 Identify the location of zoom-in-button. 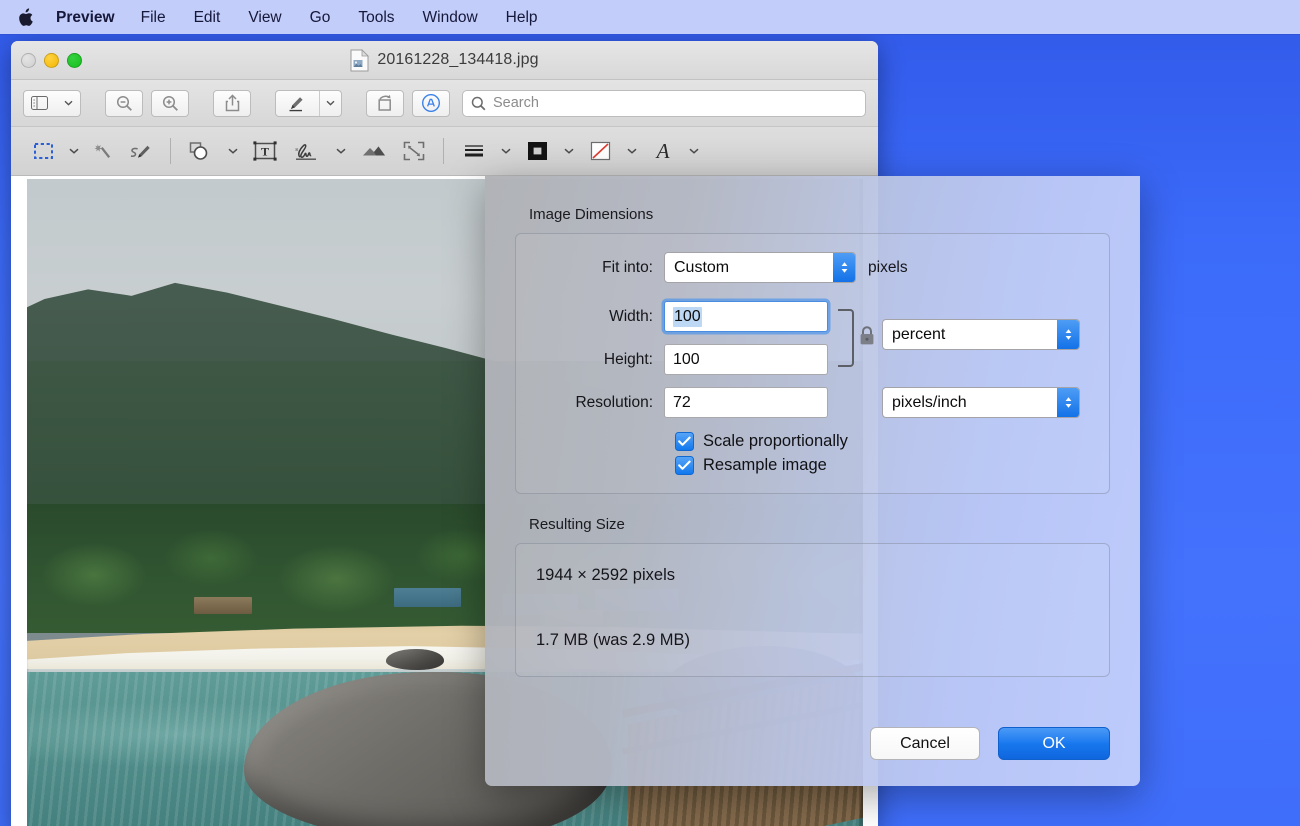
(170, 103).